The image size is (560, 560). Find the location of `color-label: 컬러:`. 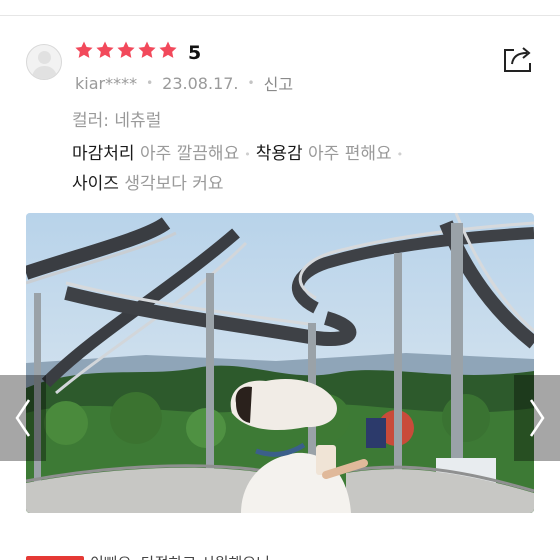

color-label: 컬러: is located at coordinates (91, 121).